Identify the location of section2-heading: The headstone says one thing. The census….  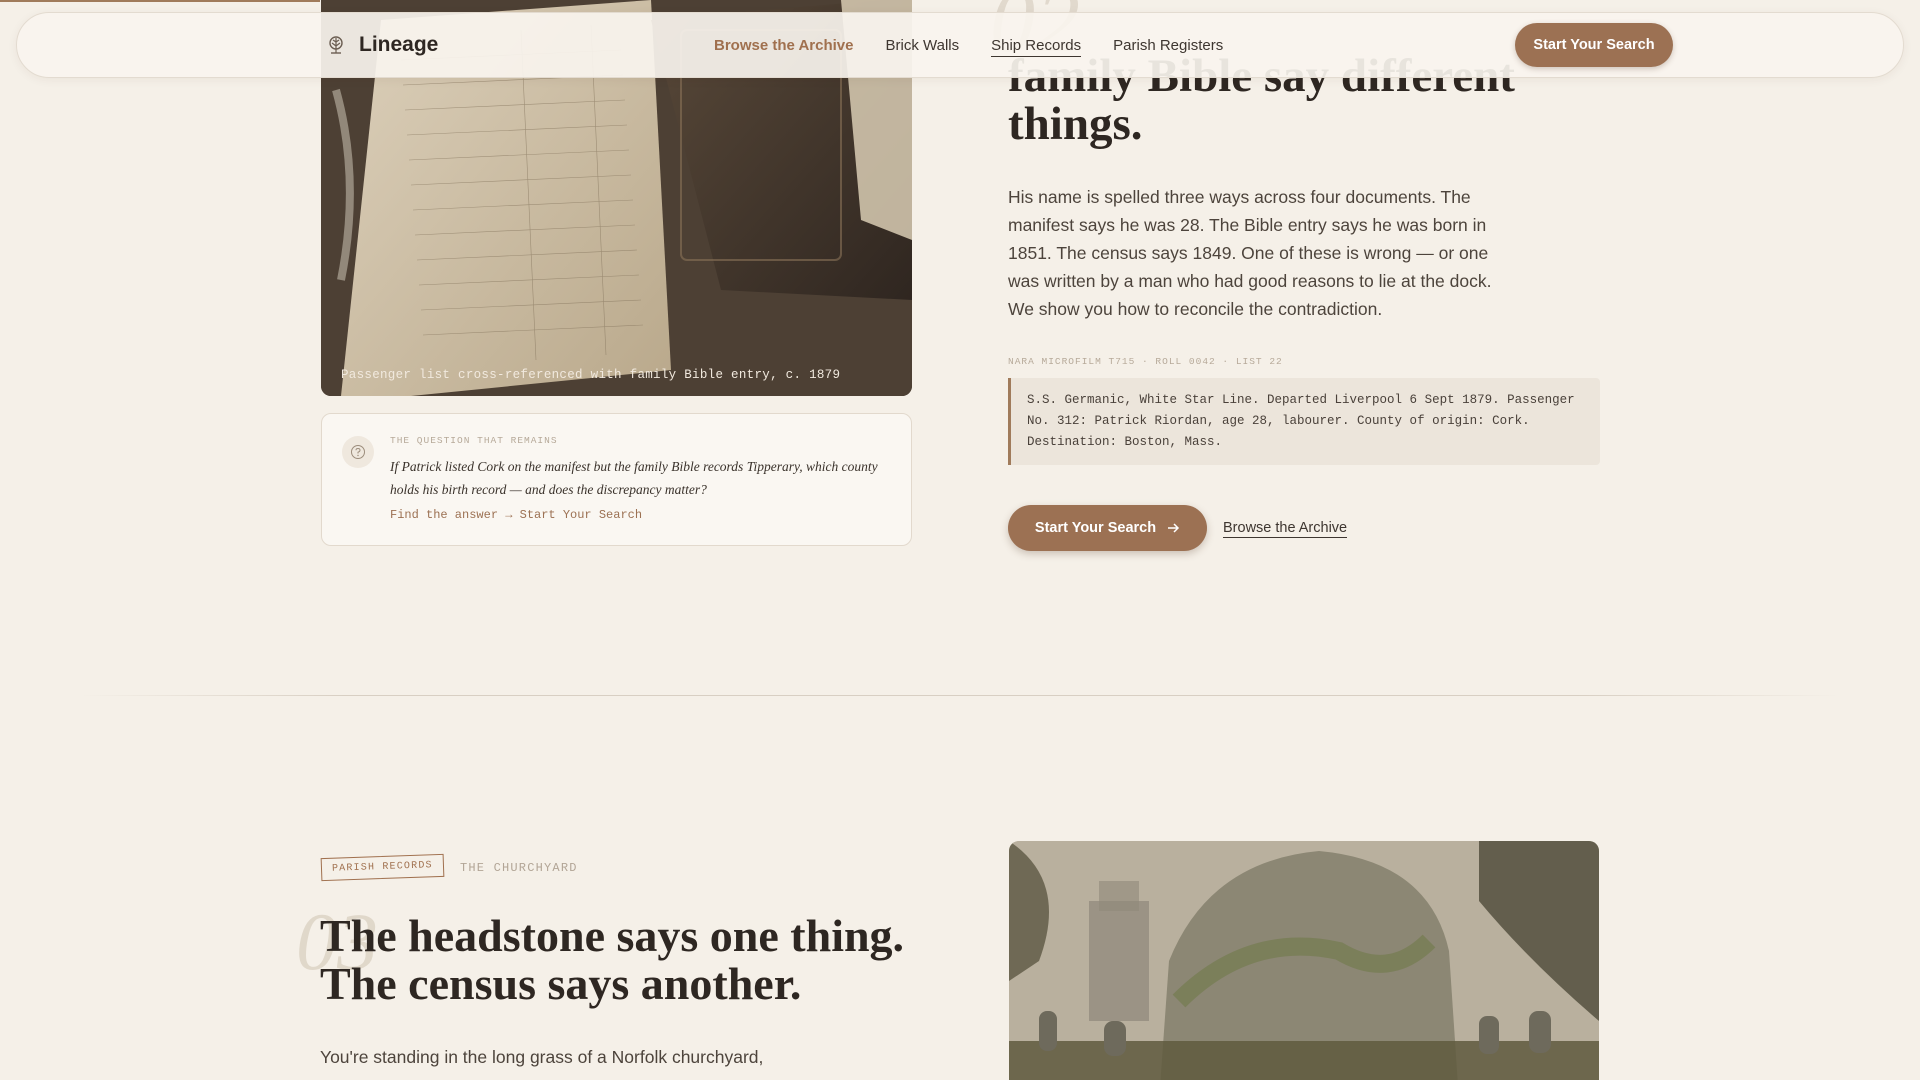
(612, 959).